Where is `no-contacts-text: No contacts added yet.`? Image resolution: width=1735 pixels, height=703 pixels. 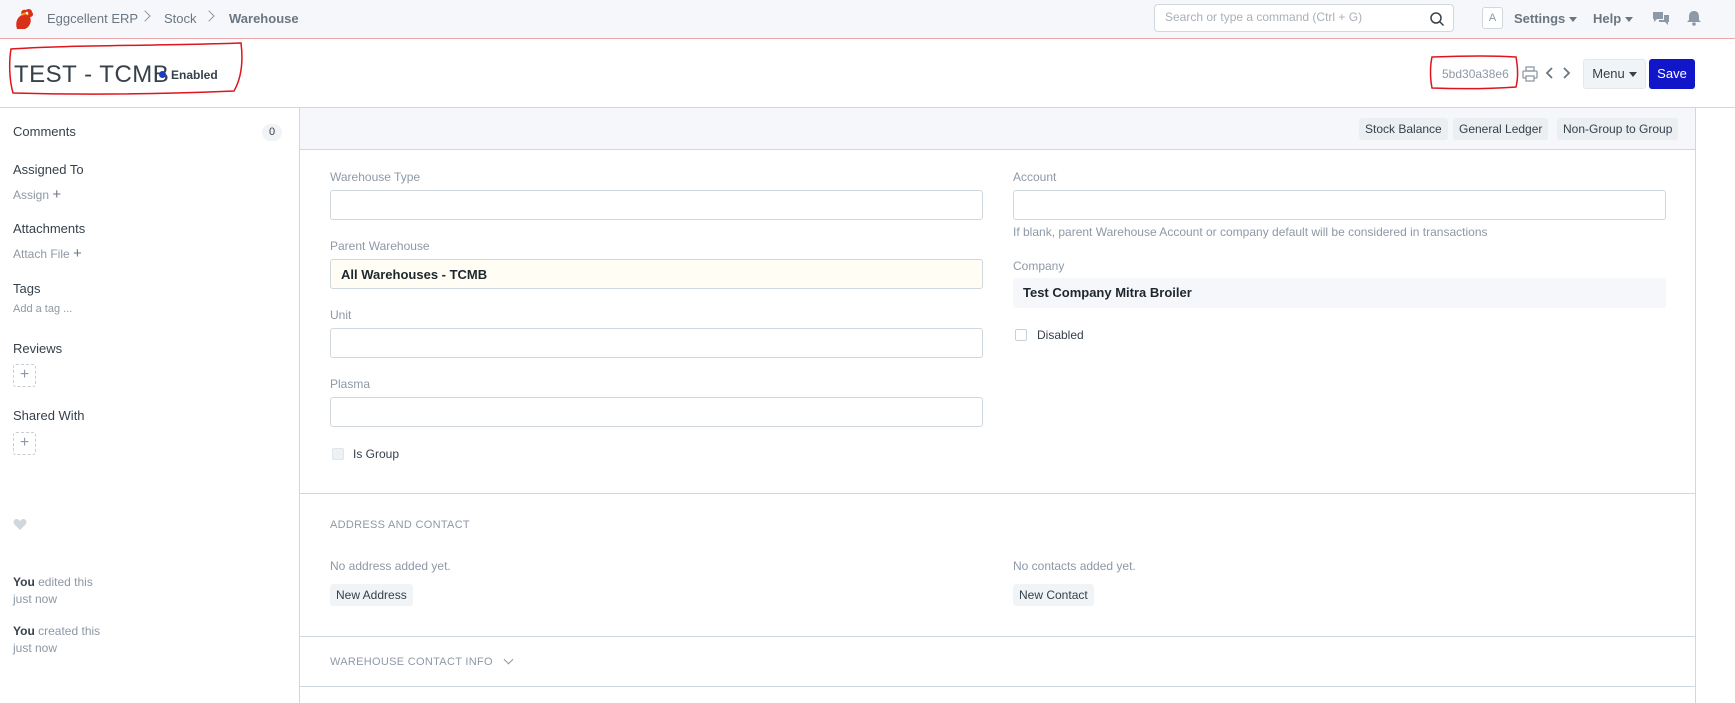 no-contacts-text: No contacts added yet. is located at coordinates (1074, 566).